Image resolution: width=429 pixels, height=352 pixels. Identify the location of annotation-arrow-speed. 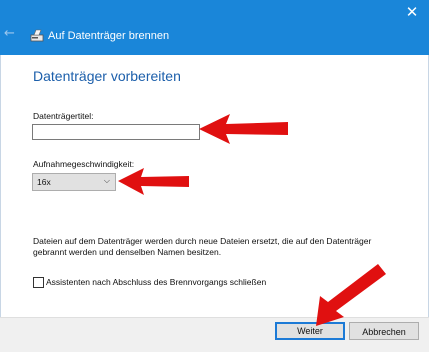
(153, 181).